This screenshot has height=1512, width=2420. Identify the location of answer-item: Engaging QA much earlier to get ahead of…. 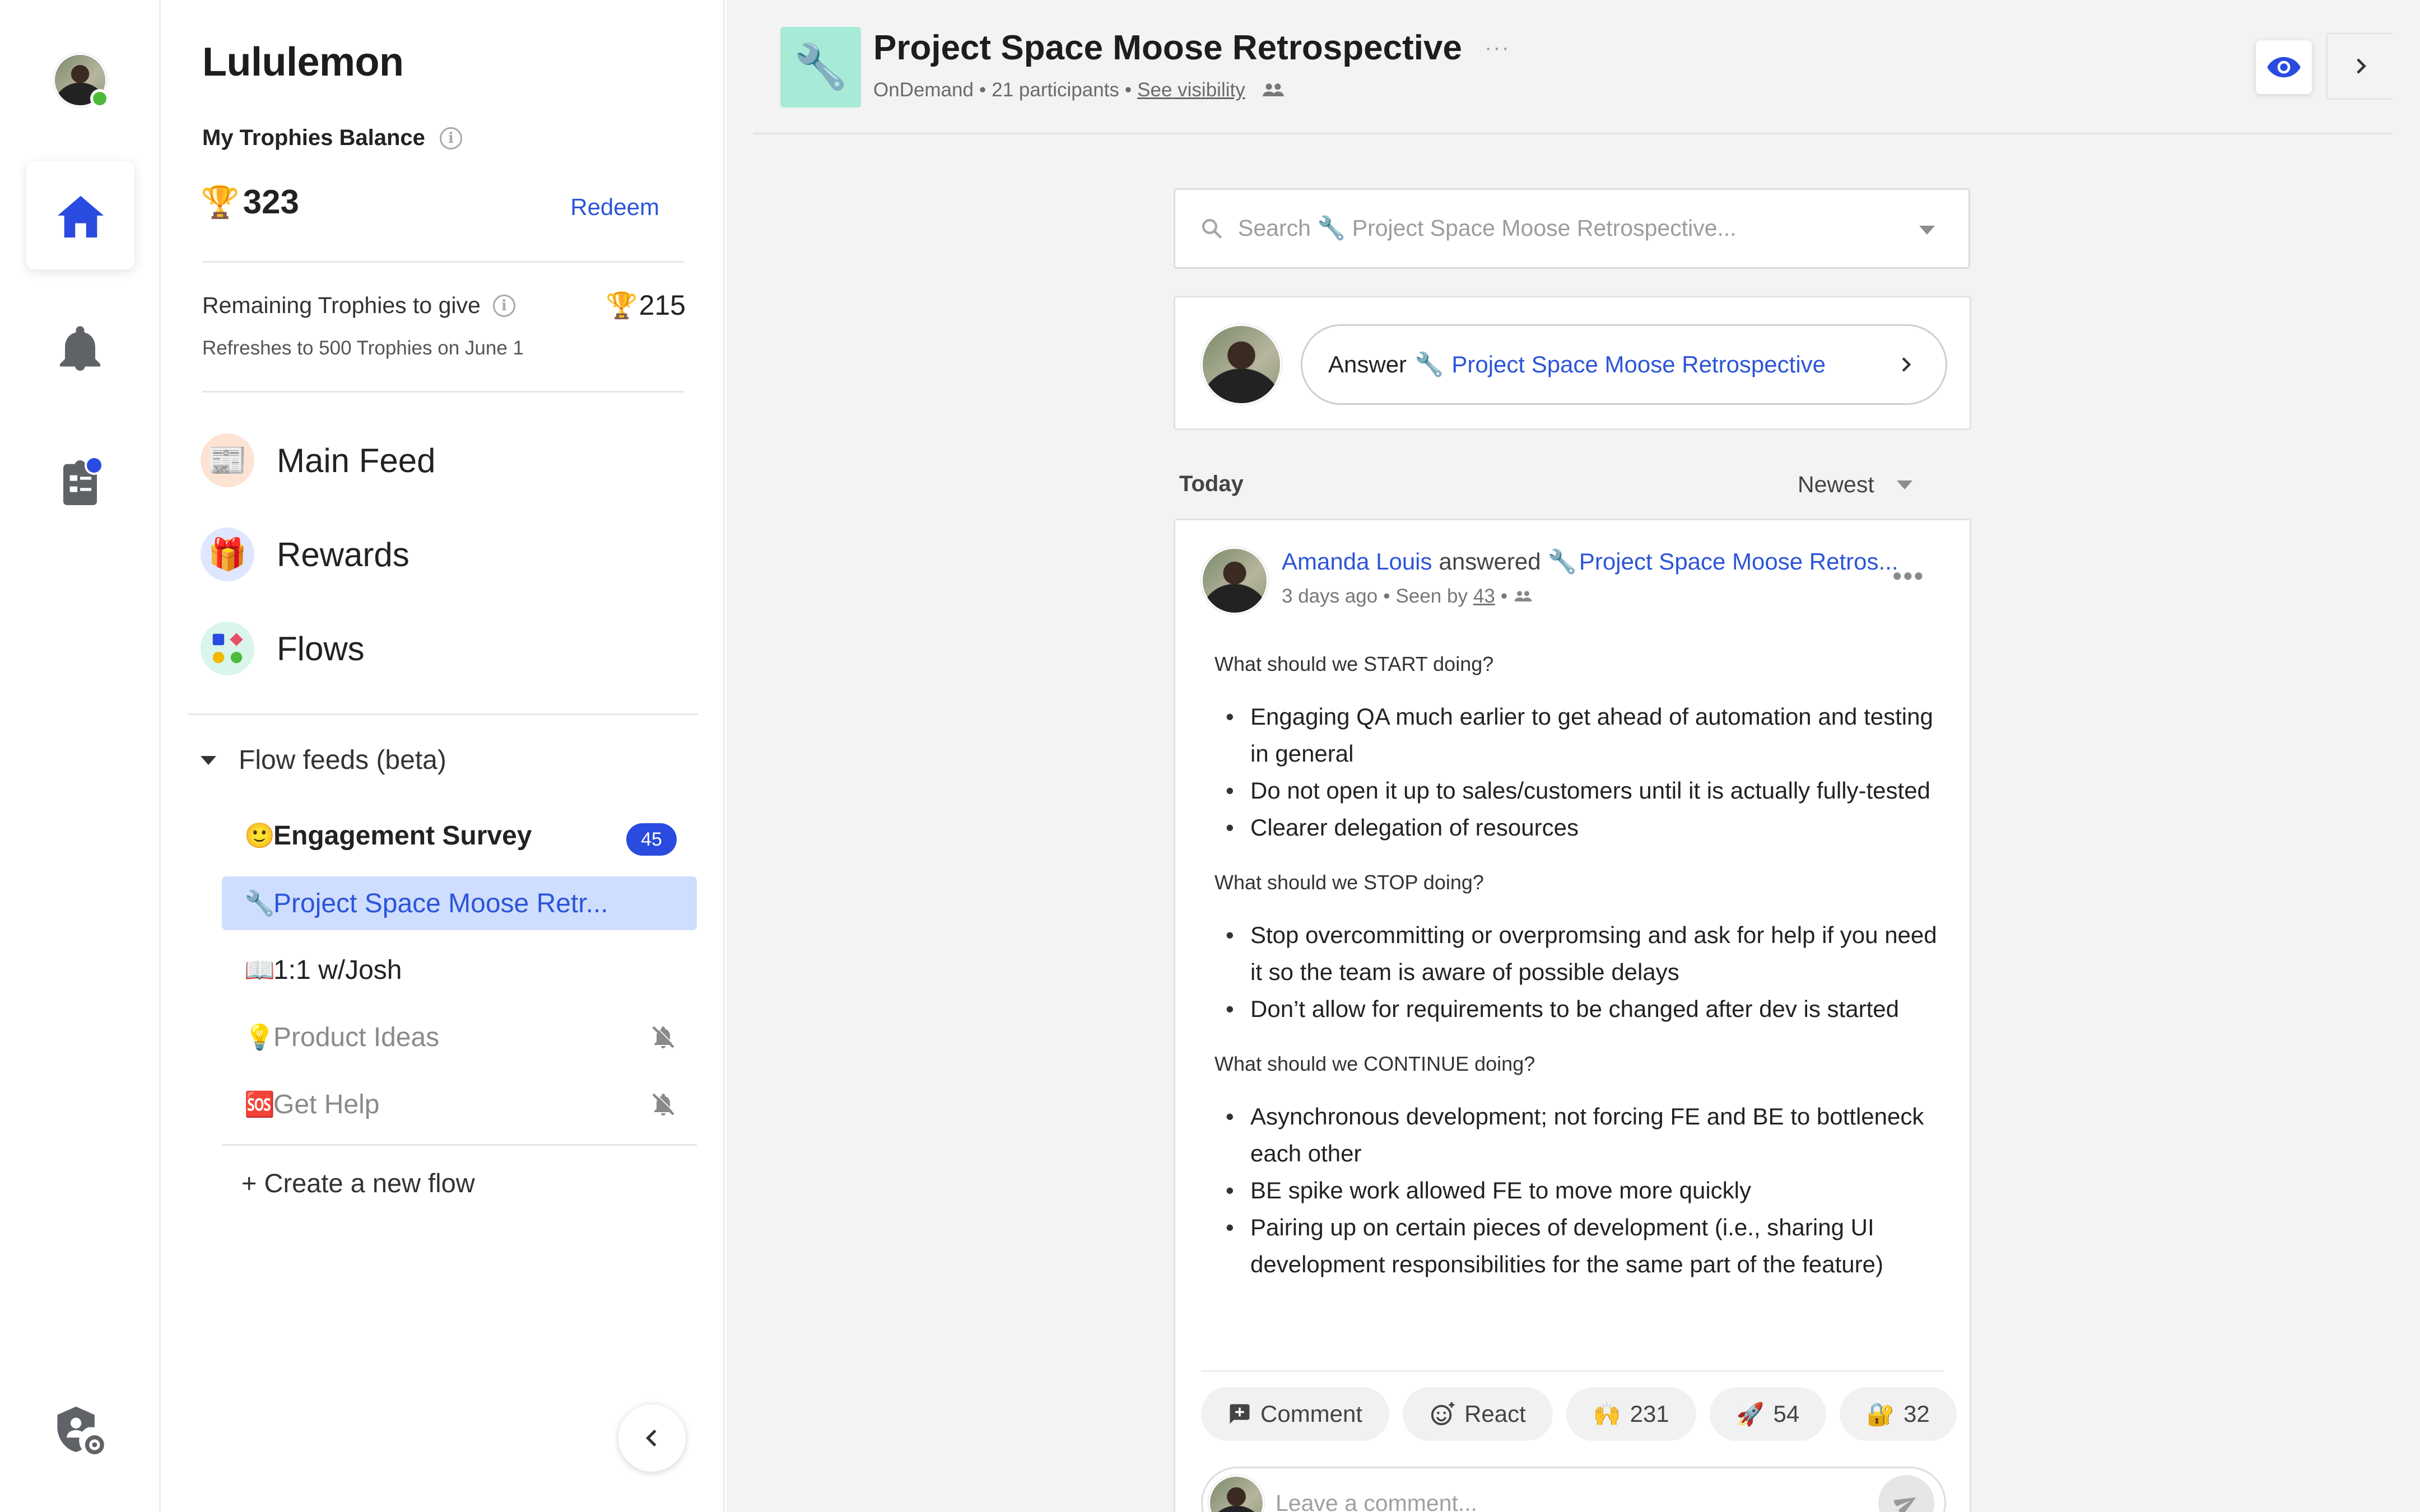
(1585, 735).